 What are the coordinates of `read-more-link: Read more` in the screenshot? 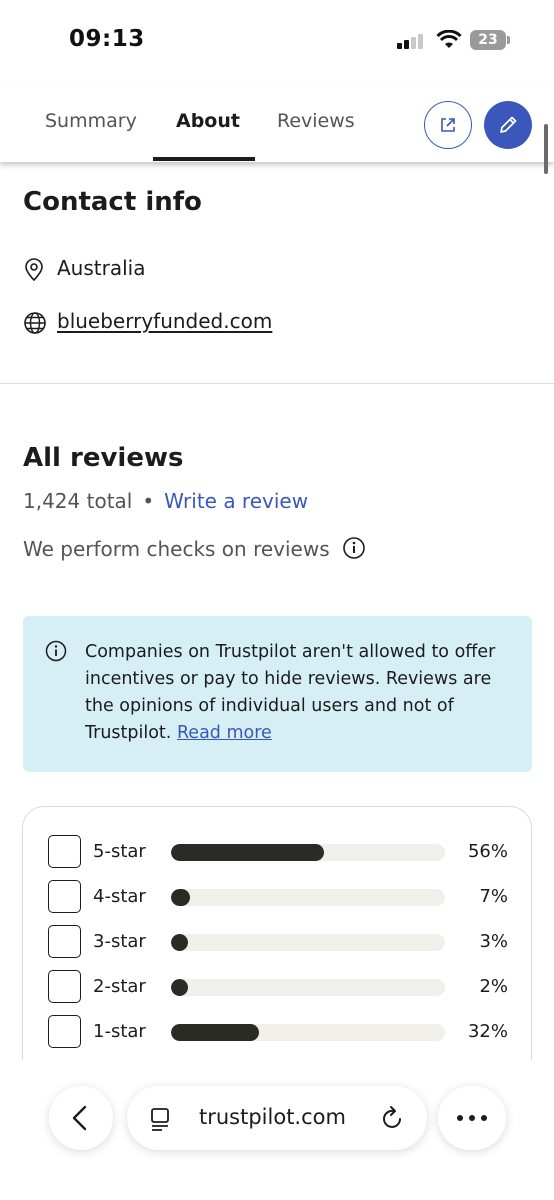 It's located at (224, 733).